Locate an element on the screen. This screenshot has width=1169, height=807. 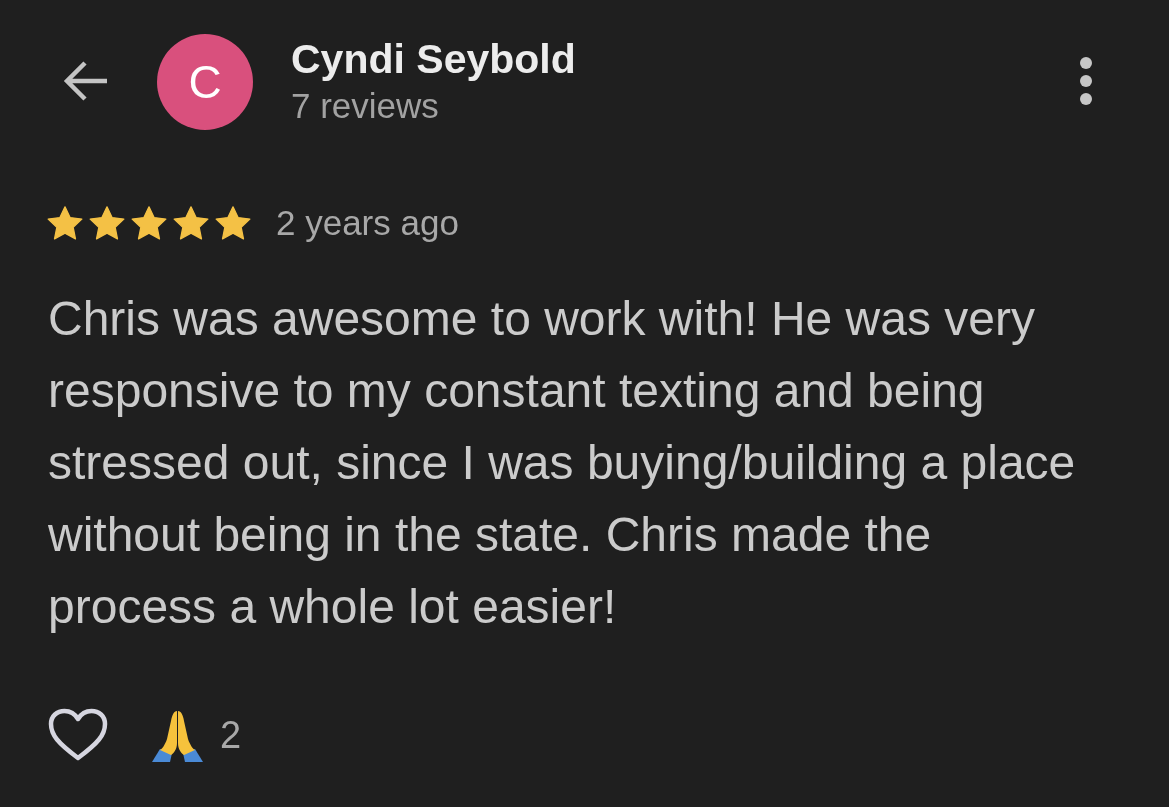
reviewer-name: Cyndi Seybold is located at coordinates (433, 59).